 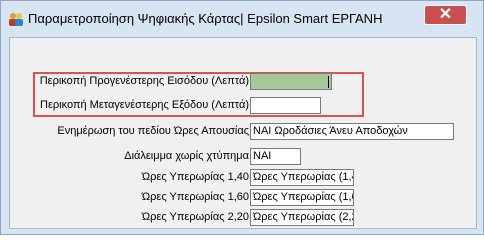 What do you see at coordinates (186, 156) in the screenshot?
I see `field-label-break: Διάλειμμα χωρίς χτύπημα` at bounding box center [186, 156].